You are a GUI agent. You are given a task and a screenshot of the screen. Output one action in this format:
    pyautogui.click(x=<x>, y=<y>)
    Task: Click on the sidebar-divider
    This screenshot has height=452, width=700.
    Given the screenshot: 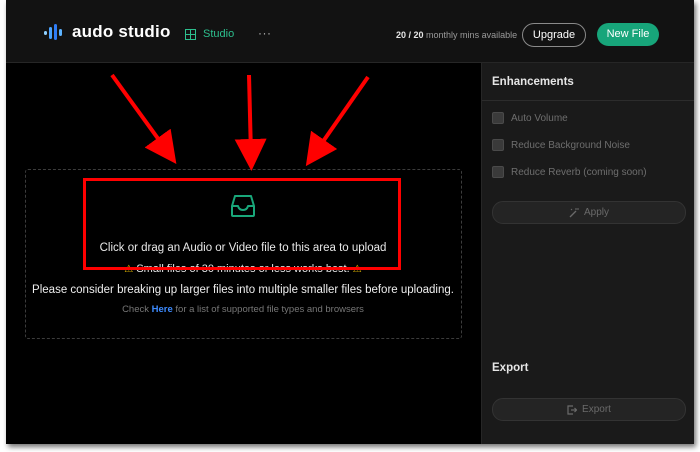 What is the action you would take?
    pyautogui.click(x=588, y=100)
    